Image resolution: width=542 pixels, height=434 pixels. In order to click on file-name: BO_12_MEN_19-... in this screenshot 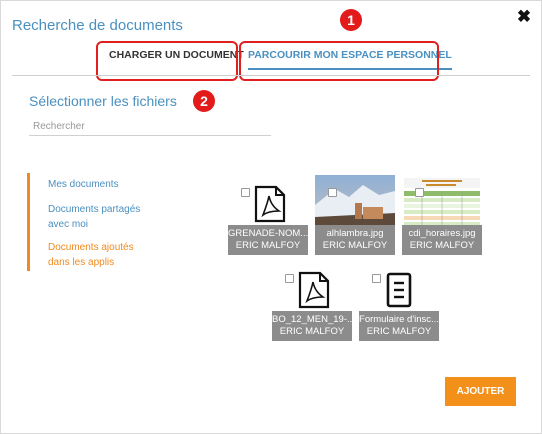, I will do `click(312, 319)`.